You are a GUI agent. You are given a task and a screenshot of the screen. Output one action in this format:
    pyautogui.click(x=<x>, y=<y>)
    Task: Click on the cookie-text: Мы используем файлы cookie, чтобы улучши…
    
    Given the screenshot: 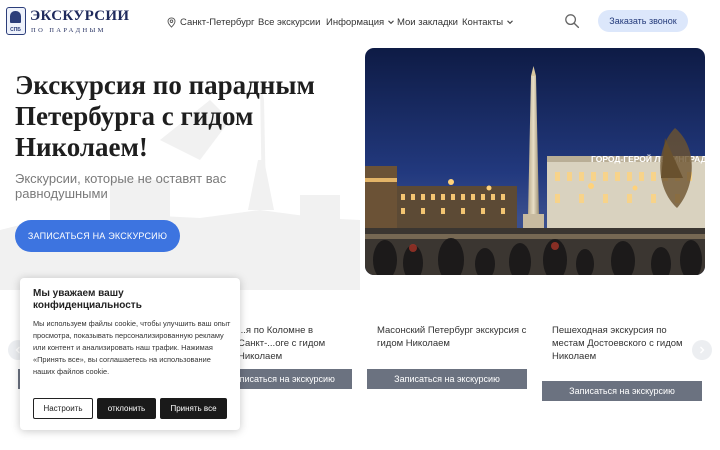 What is the action you would take?
    pyautogui.click(x=132, y=347)
    